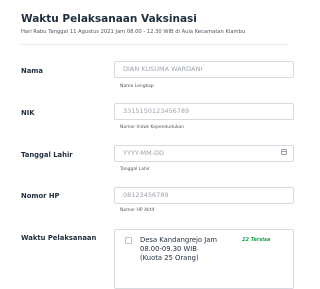 The image size is (320, 289). Describe the element at coordinates (59, 238) in the screenshot. I see `waktu-pelaksanaan-label: Waktu Pelaksanaan` at that location.